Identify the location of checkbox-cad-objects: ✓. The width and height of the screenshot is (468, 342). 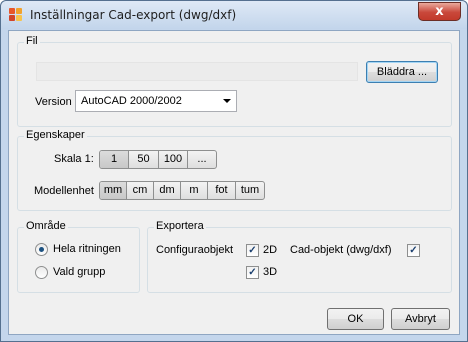
(413, 250).